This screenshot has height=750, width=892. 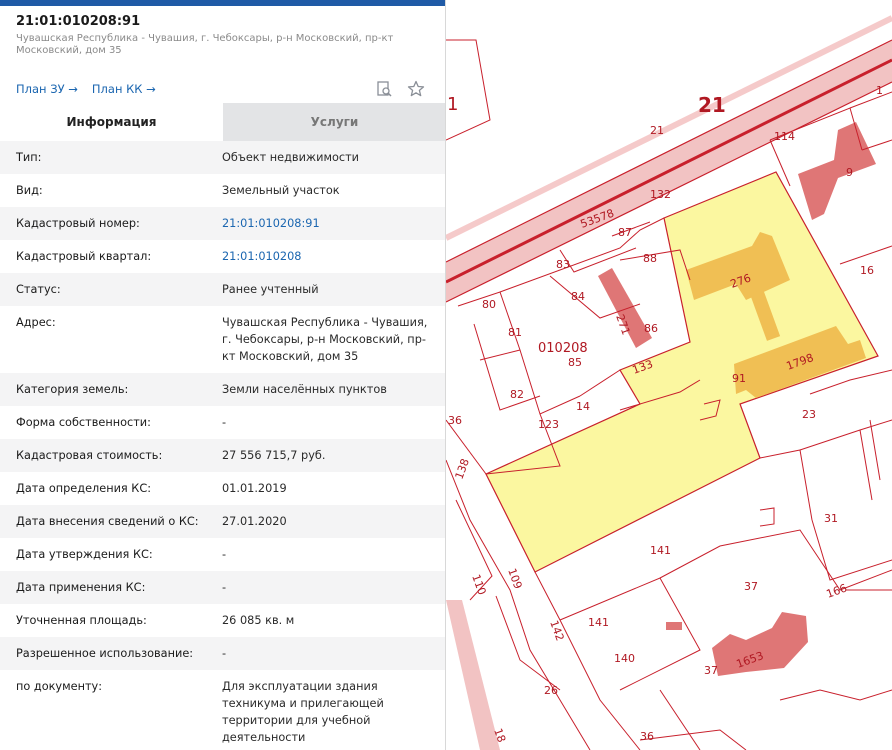 I want to click on row-label: Дата внесения сведений о КС:, so click(x=107, y=521).